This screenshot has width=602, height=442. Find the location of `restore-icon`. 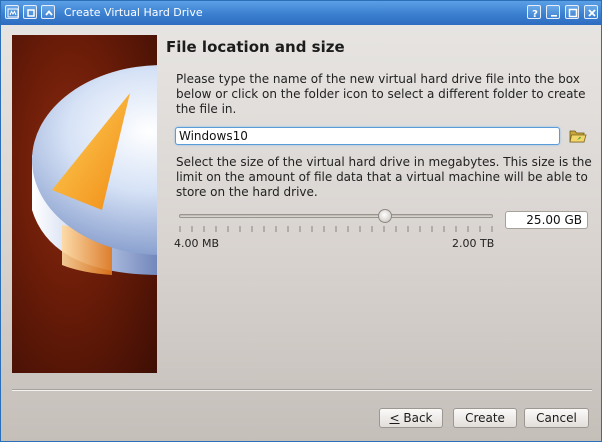

restore-icon is located at coordinates (30, 12).